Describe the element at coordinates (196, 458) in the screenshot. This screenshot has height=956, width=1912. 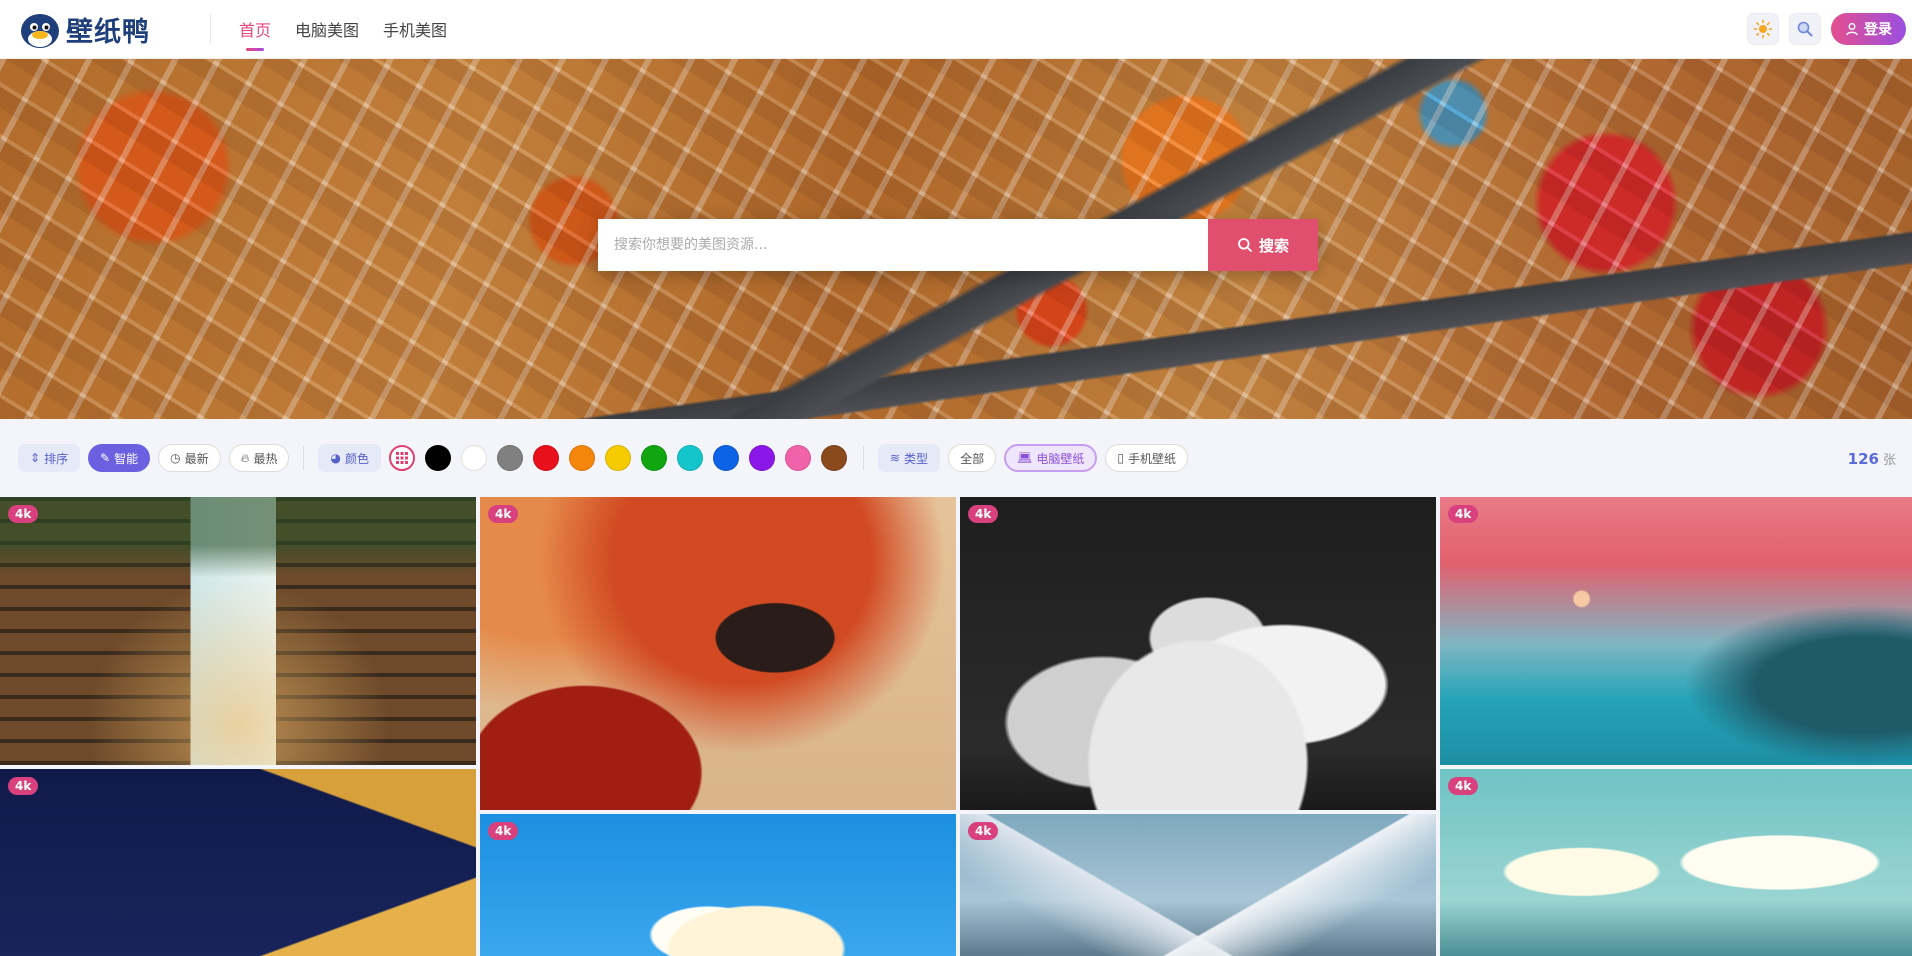
I see `sort-option-label: 最新` at that location.